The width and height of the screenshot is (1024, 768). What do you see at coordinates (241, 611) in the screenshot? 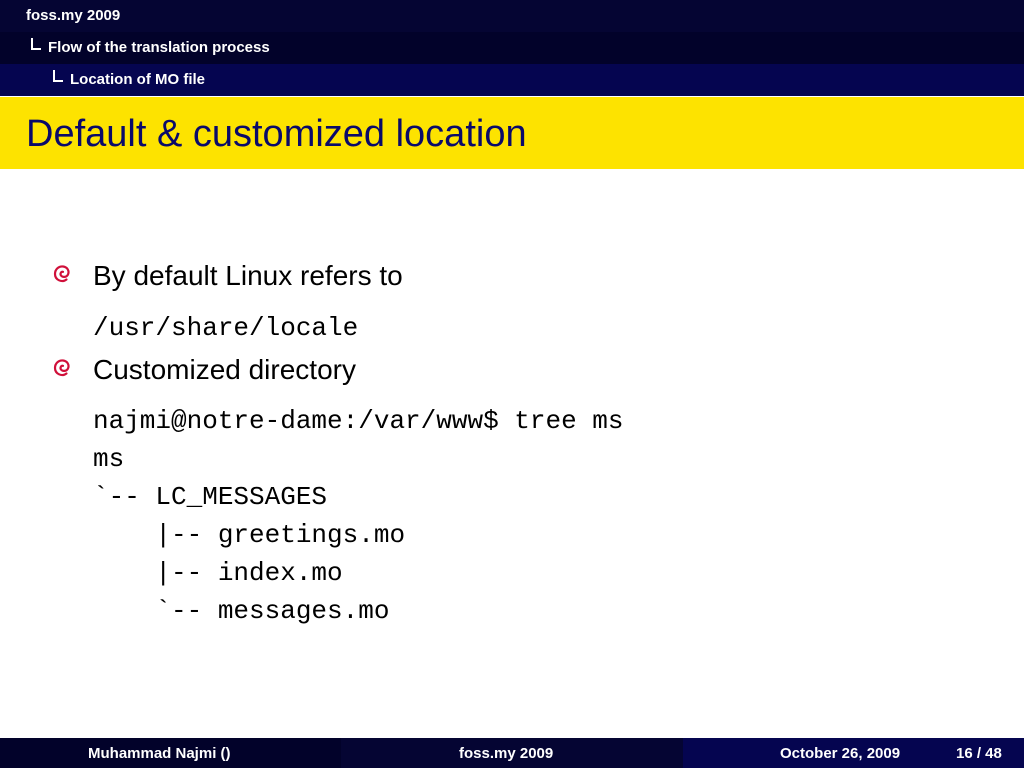
I see `code-line: `-- messages.mo` at bounding box center [241, 611].